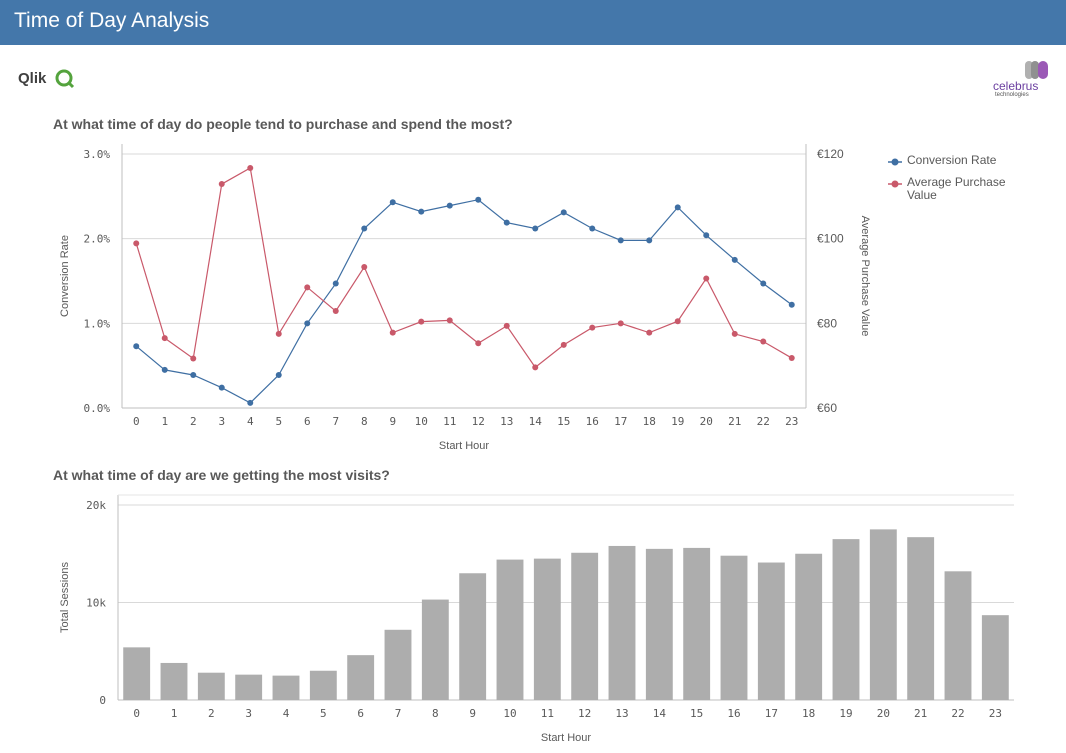  What do you see at coordinates (895, 162) in the screenshot?
I see `legend-conversion-marker` at bounding box center [895, 162].